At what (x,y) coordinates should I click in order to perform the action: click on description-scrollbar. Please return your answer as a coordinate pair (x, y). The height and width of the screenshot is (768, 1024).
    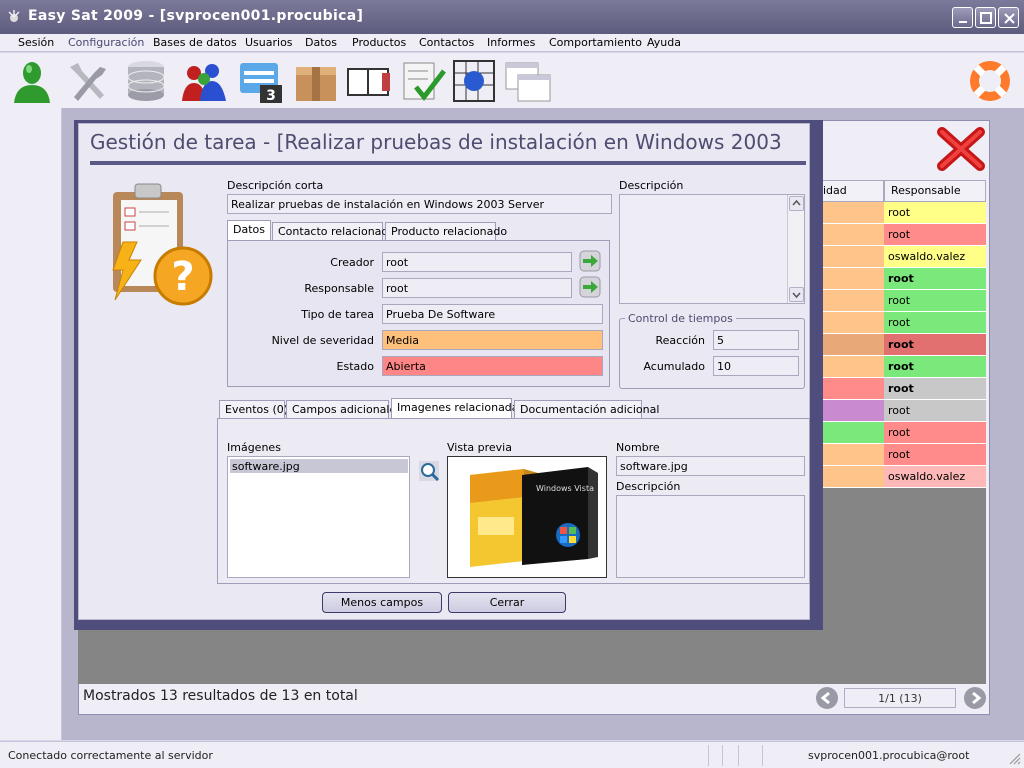
    Looking at the image, I should click on (795, 249).